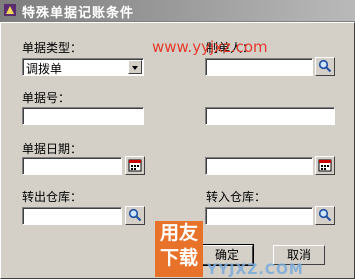  I want to click on date-from-picker-button, so click(135, 165).